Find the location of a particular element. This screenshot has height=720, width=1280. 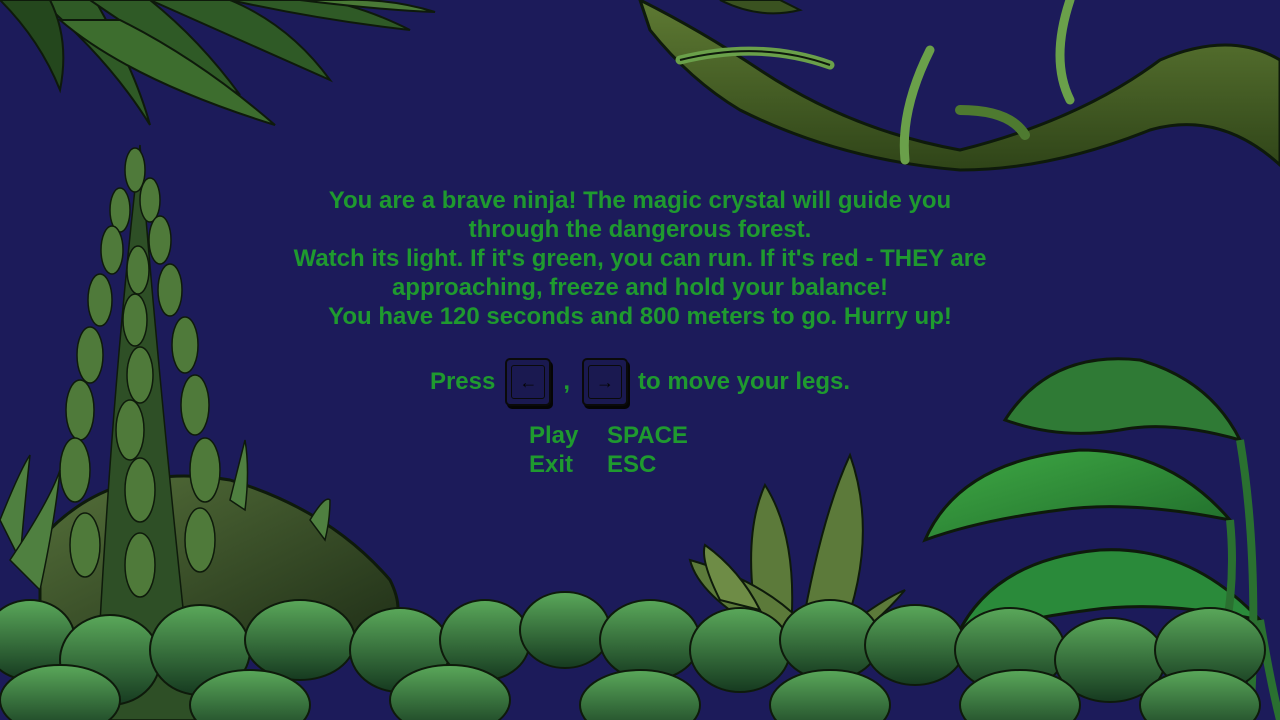

left-key-glyph: ← is located at coordinates (528, 382).